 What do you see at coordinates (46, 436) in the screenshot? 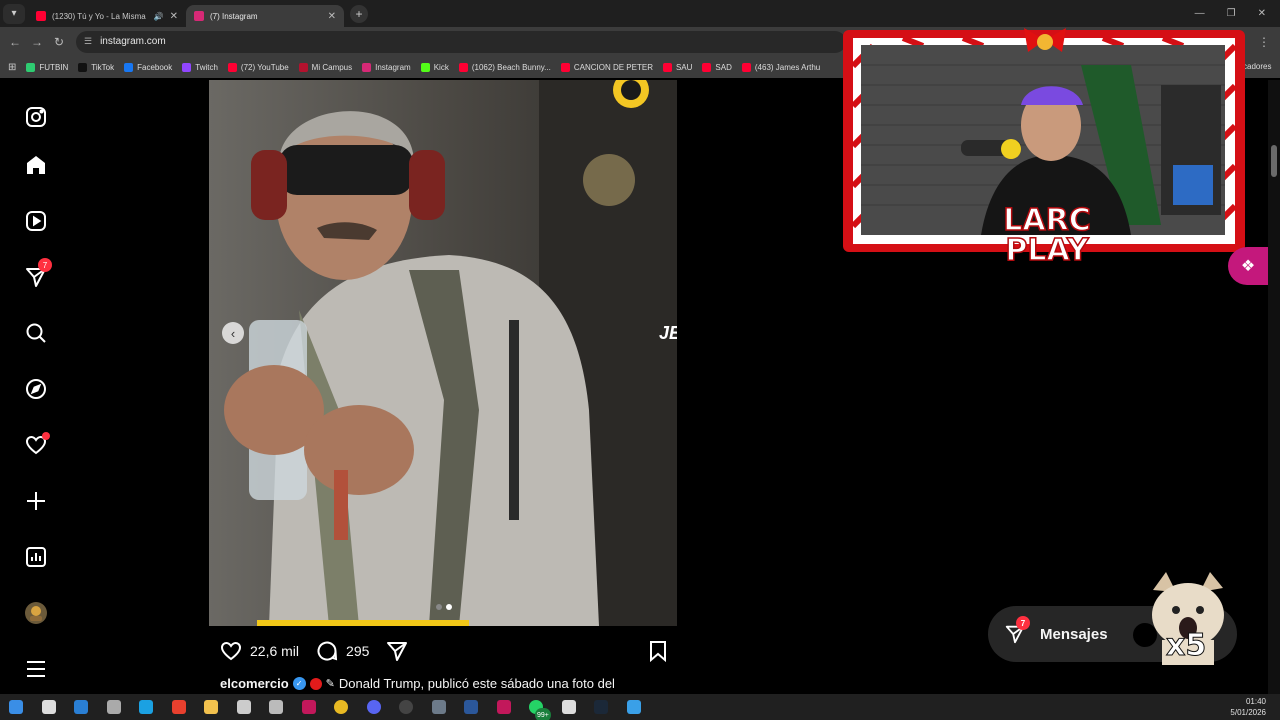
I see `notification-dot` at bounding box center [46, 436].